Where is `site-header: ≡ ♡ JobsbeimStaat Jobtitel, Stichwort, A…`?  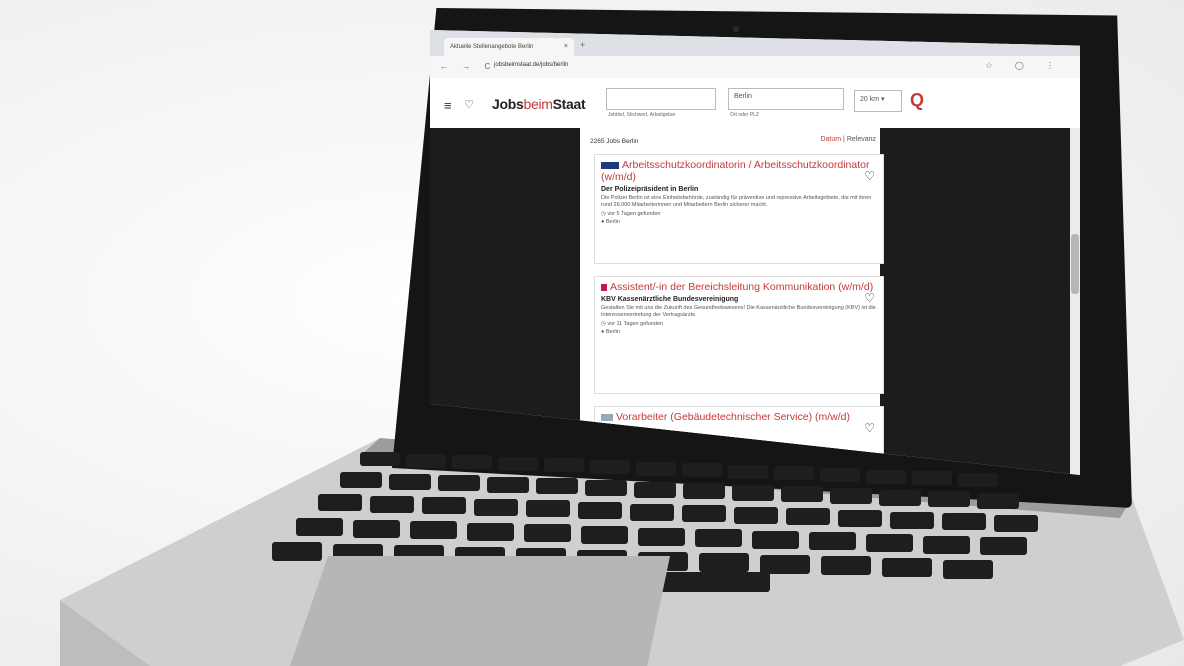 site-header: ≡ ♡ JobsbeimStaat Jobtitel, Stichwort, A… is located at coordinates (755, 103).